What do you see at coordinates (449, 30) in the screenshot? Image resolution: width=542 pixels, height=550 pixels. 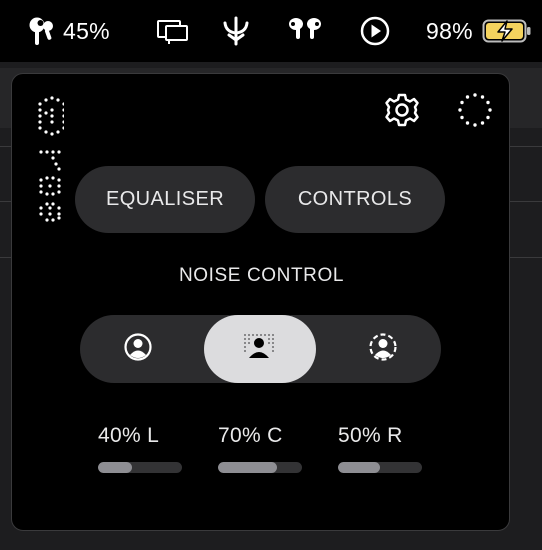 I see `mac-battery-text: 98%` at bounding box center [449, 30].